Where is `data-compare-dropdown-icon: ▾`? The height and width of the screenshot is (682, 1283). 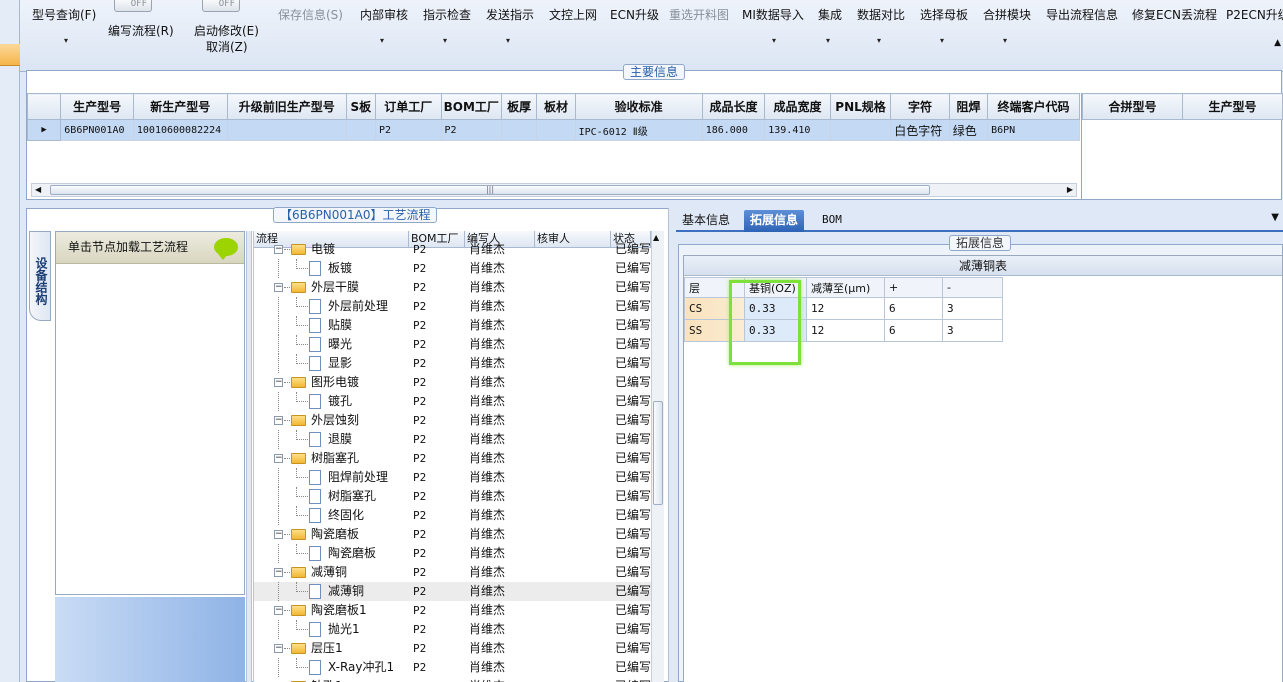 data-compare-dropdown-icon: ▾ is located at coordinates (879, 40).